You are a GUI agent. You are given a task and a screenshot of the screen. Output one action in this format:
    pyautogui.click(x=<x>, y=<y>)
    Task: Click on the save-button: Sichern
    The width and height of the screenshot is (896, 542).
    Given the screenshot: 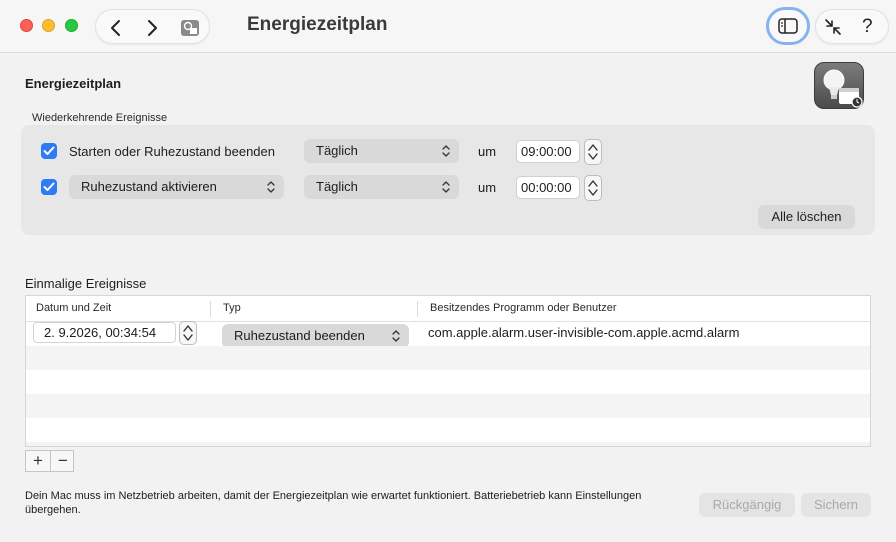 What is the action you would take?
    pyautogui.click(x=836, y=505)
    